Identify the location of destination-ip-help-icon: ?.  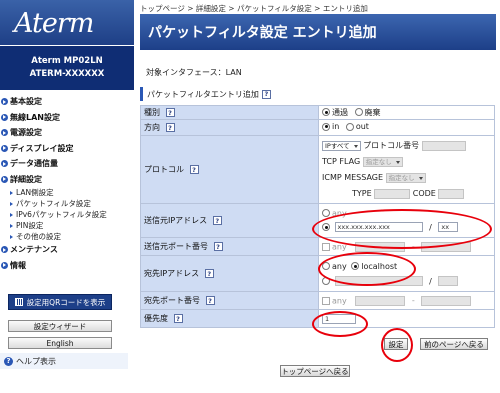
(209, 273).